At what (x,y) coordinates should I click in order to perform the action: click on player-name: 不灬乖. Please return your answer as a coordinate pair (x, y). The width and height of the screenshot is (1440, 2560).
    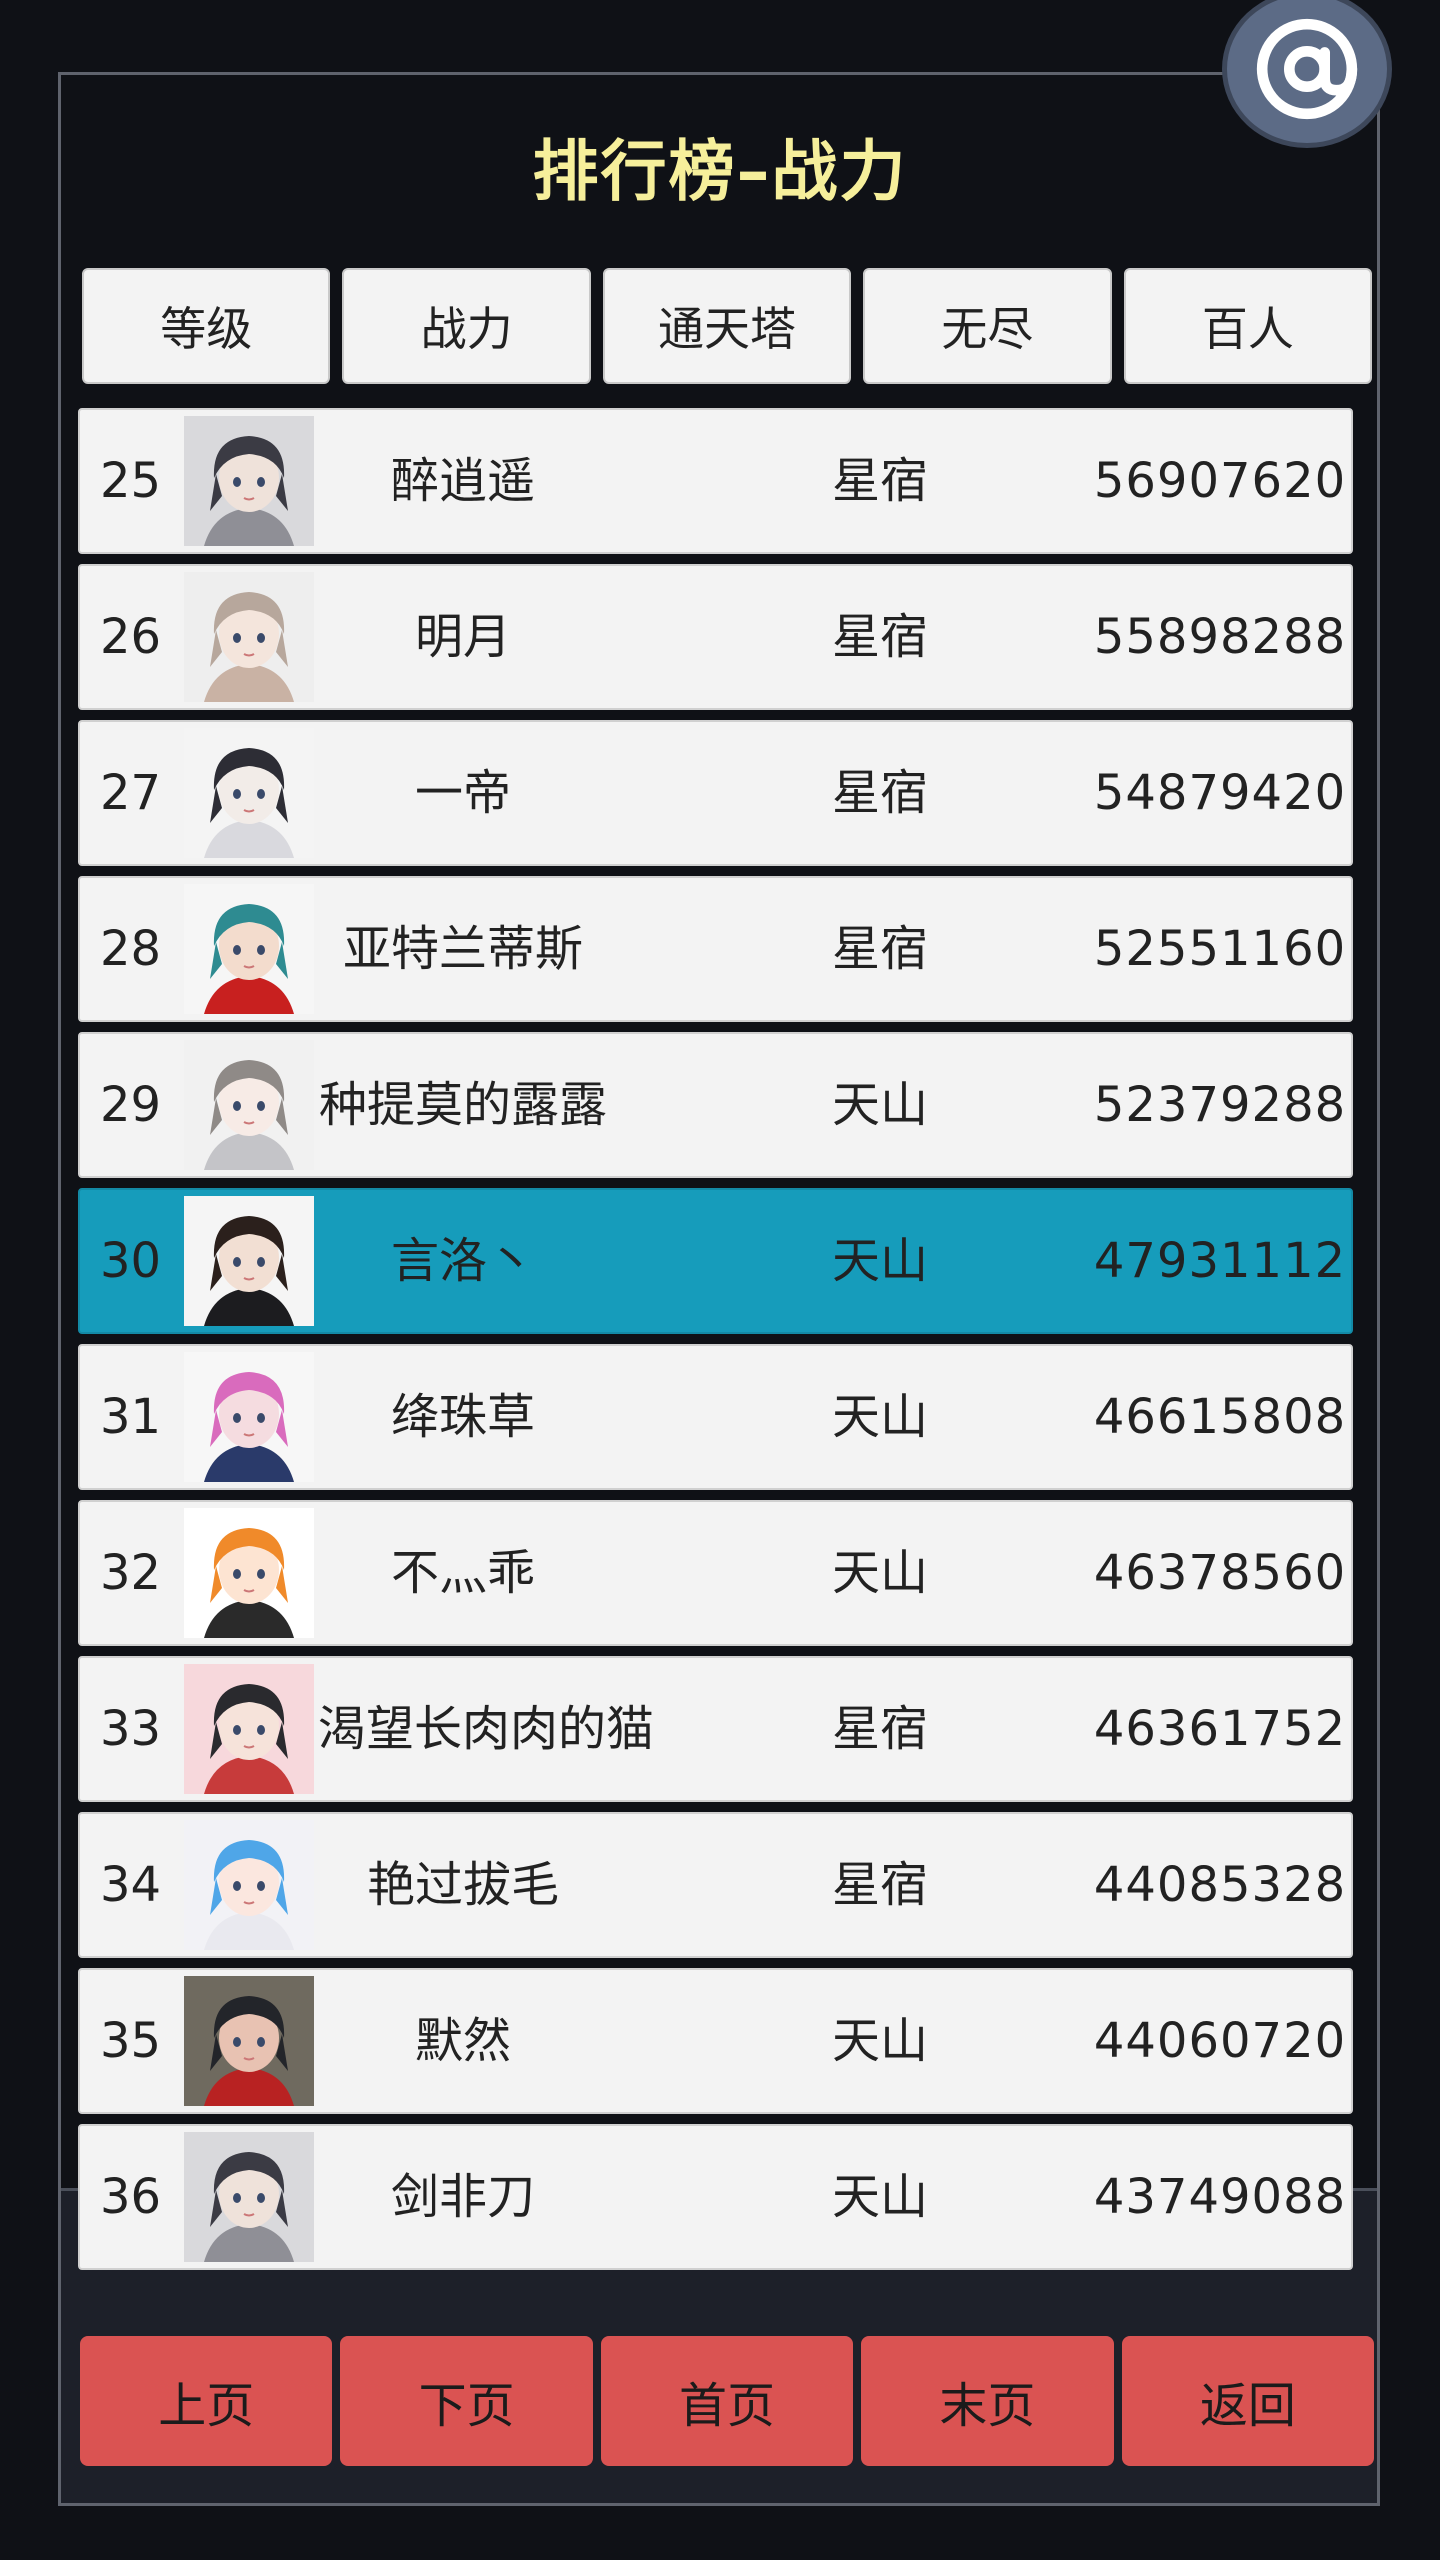
    Looking at the image, I should click on (462, 1573).